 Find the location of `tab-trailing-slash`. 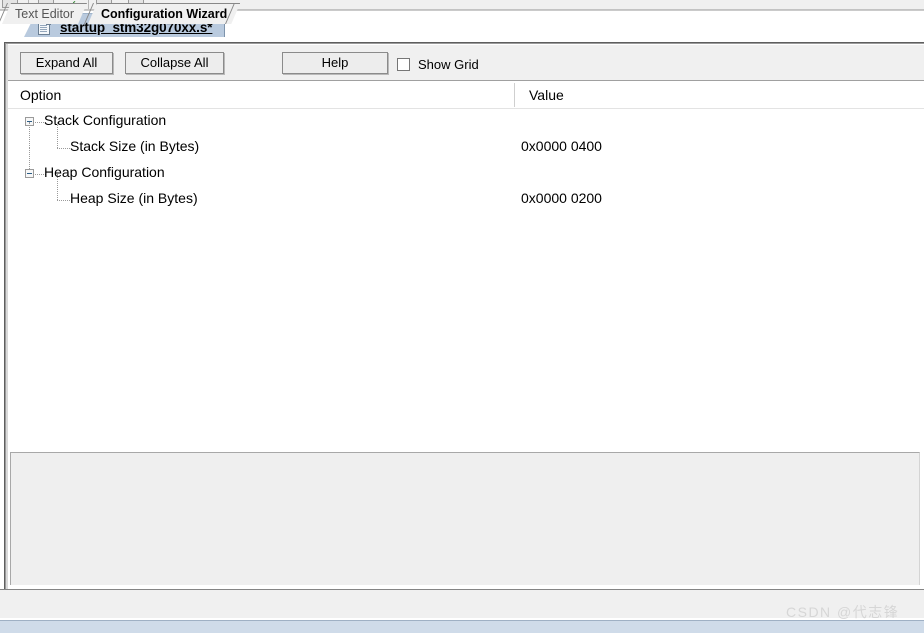

tab-trailing-slash is located at coordinates (230, 13).